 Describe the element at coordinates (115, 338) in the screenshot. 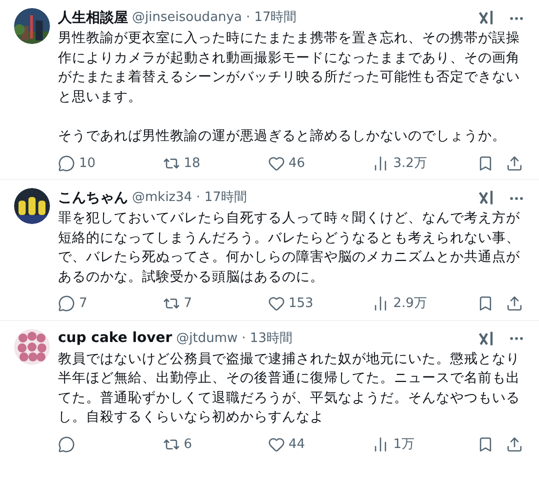

I see `author-name: cup cake lover` at that location.